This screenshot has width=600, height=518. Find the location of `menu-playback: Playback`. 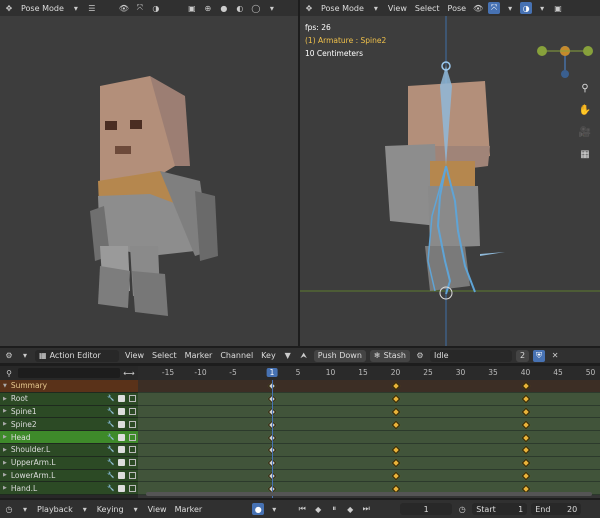

menu-playback: Playback is located at coordinates (55, 509).